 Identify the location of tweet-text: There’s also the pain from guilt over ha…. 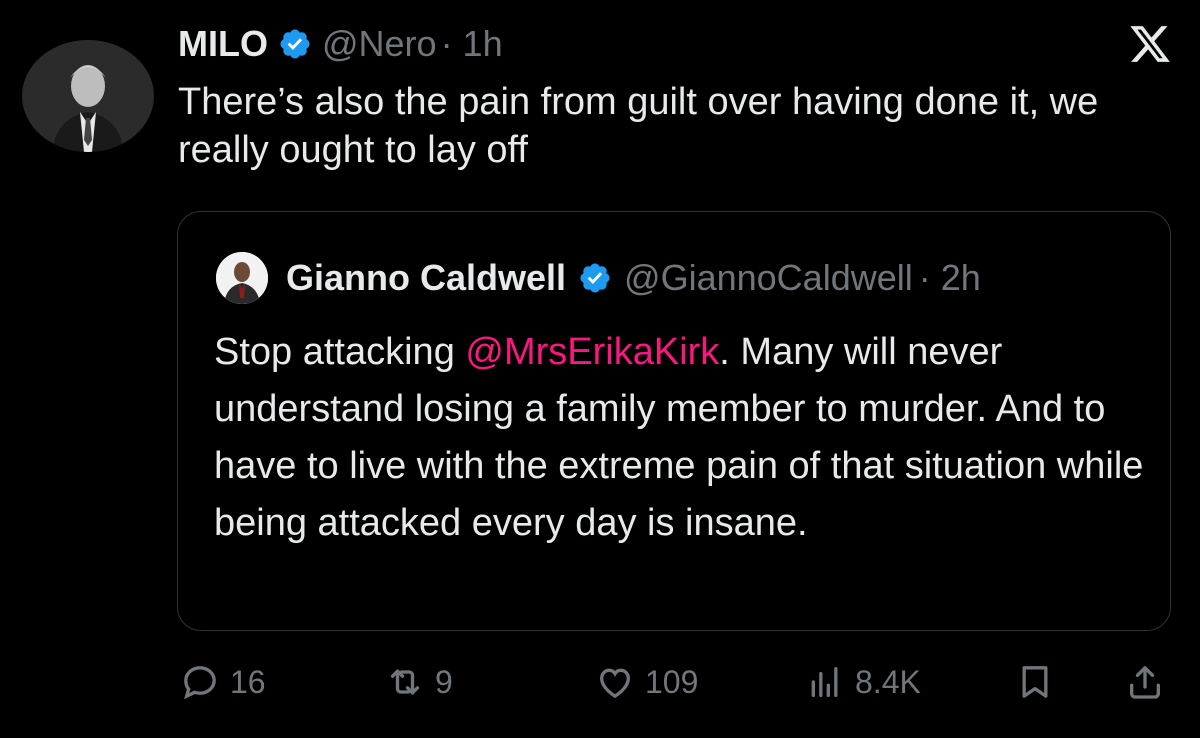
(638, 126).